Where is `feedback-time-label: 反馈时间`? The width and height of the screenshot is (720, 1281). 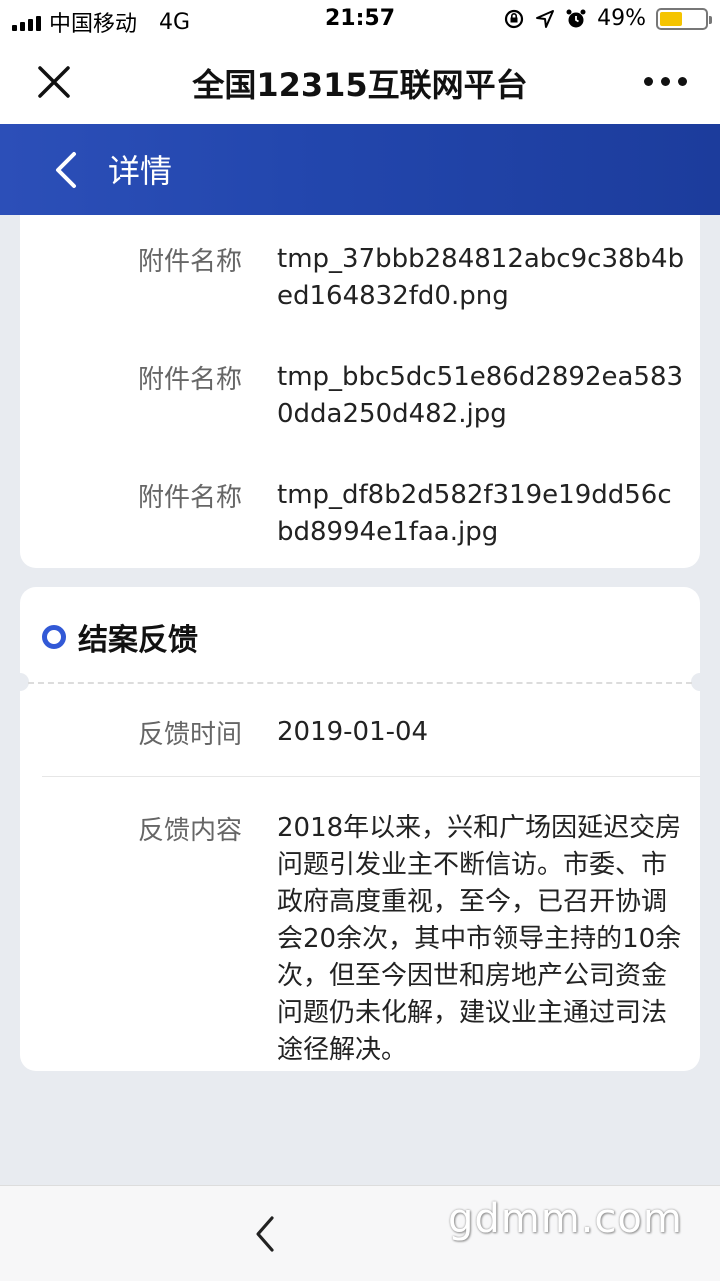
feedback-time-label: 反馈时间 is located at coordinates (190, 735).